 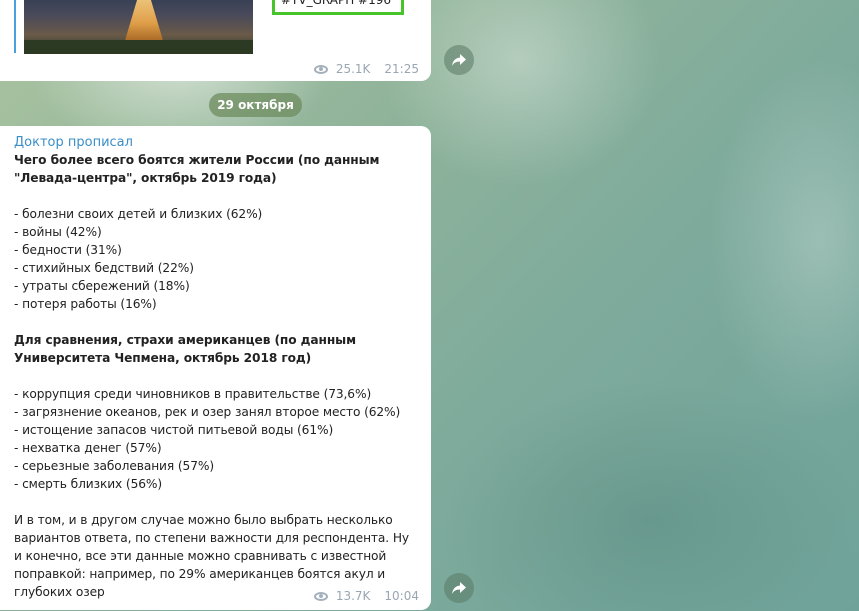 What do you see at coordinates (85, 304) in the screenshot?
I see `list-item: - потеря работы (16%)` at bounding box center [85, 304].